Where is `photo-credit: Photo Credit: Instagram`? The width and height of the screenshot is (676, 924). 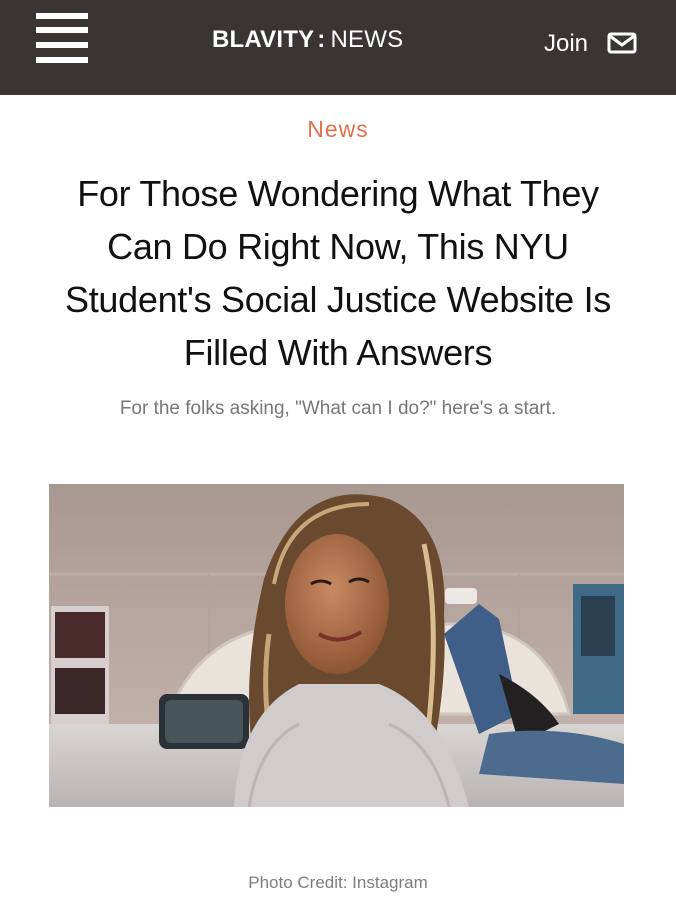
photo-credit: Photo Credit: Instagram is located at coordinates (338, 882).